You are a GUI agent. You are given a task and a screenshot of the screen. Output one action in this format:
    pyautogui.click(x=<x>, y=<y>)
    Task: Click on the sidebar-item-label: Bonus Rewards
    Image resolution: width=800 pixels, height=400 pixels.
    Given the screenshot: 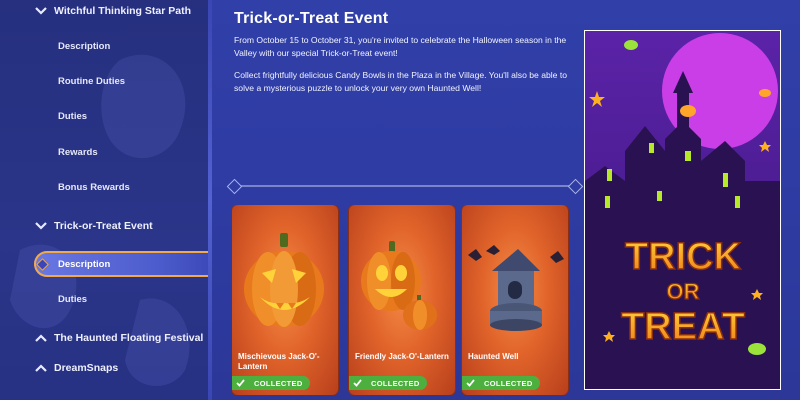 What is the action you would take?
    pyautogui.click(x=94, y=187)
    